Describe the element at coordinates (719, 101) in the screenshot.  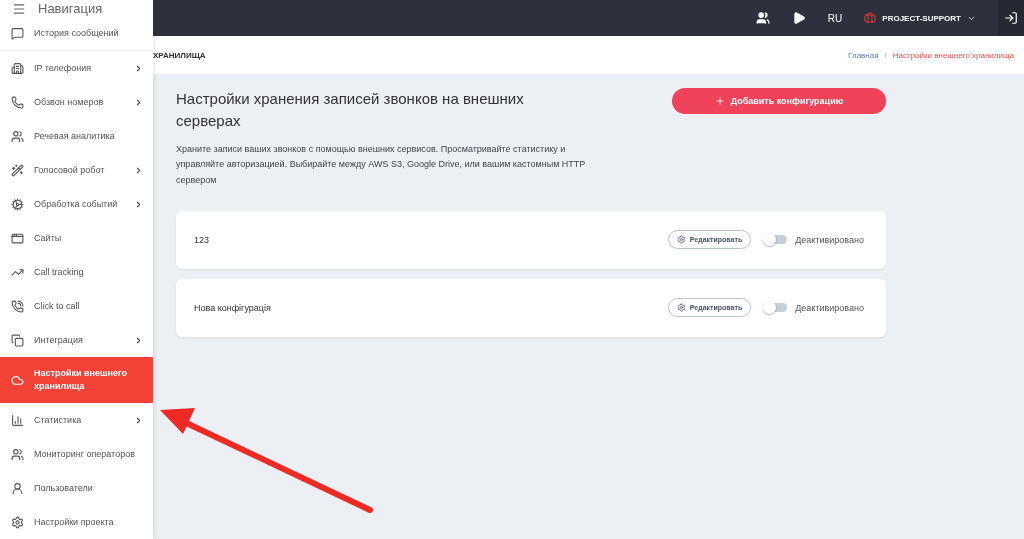
I see `plus-icon` at that location.